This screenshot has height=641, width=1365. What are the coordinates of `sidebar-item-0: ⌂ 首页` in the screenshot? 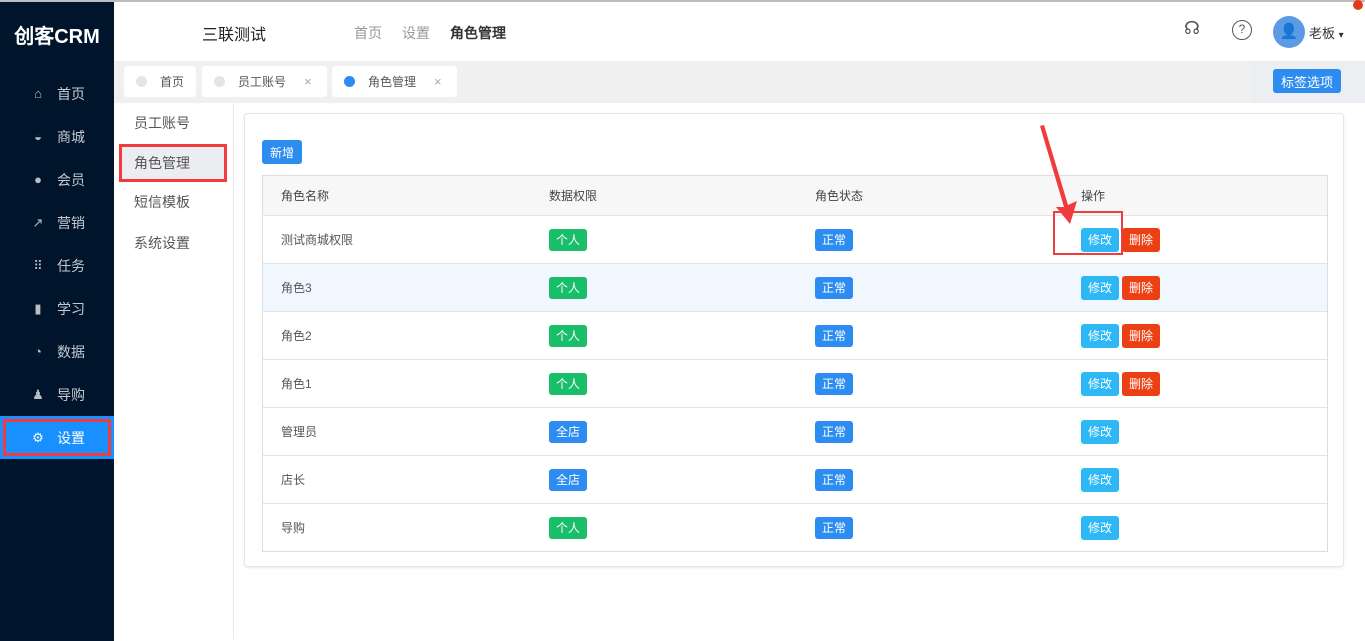 It's located at (57, 93).